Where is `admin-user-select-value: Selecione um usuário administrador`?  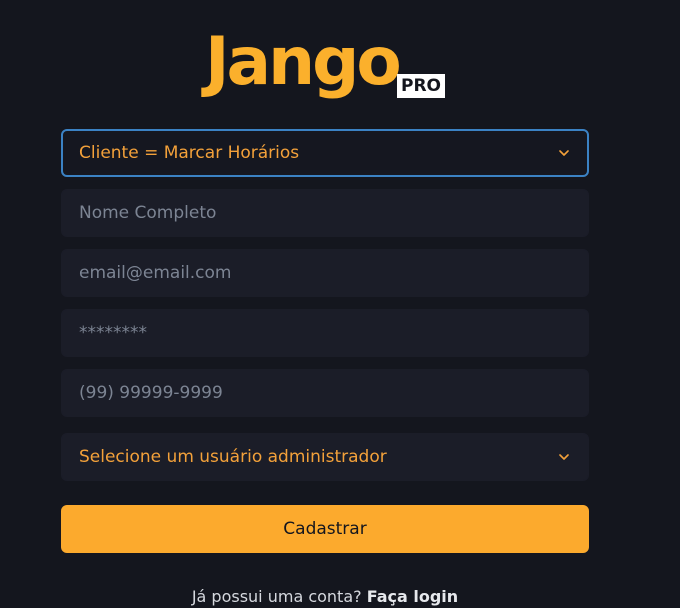
admin-user-select-value: Selecione um usuário administrador is located at coordinates (233, 457).